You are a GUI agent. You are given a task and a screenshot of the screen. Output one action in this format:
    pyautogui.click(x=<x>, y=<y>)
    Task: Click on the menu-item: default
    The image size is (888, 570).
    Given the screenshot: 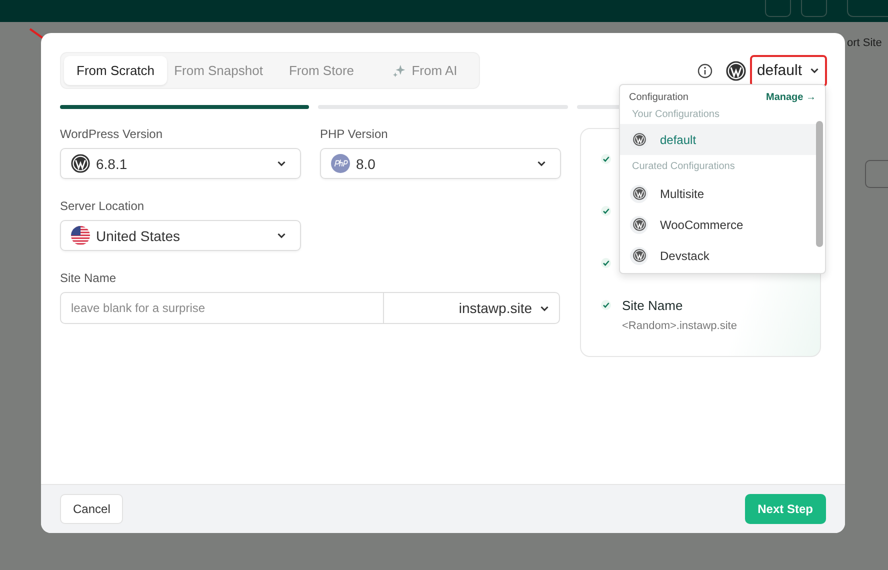 What is the action you would take?
    pyautogui.click(x=718, y=139)
    